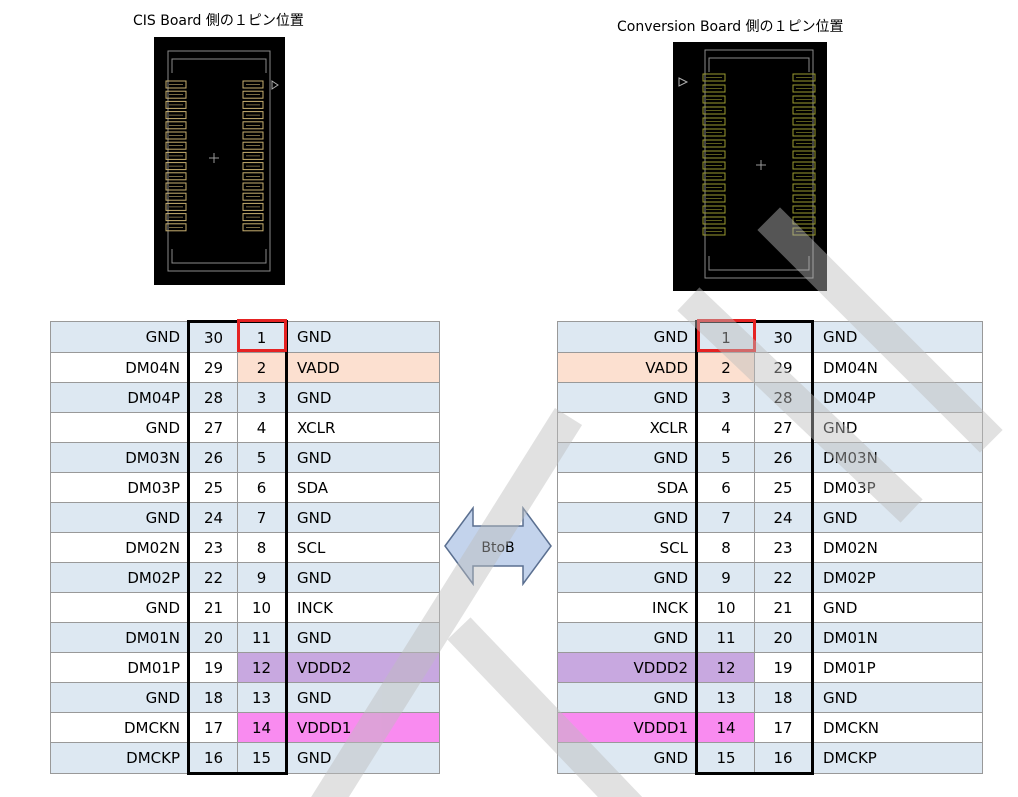 Image resolution: width=1018 pixels, height=797 pixels. I want to click on pin-signal-name: DM04N, so click(119, 367).